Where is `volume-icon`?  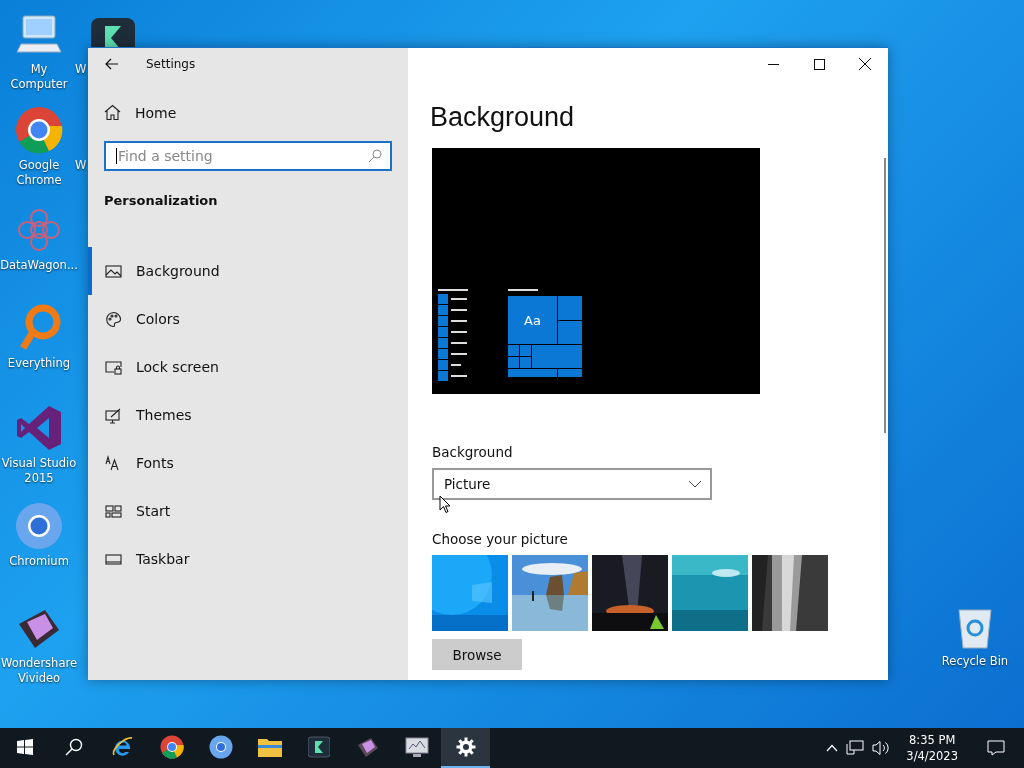 volume-icon is located at coordinates (881, 748).